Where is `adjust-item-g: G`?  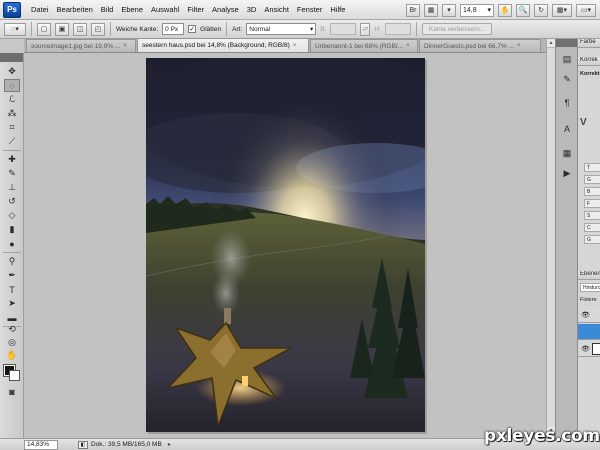
adjust-item-g: G is located at coordinates (592, 179).